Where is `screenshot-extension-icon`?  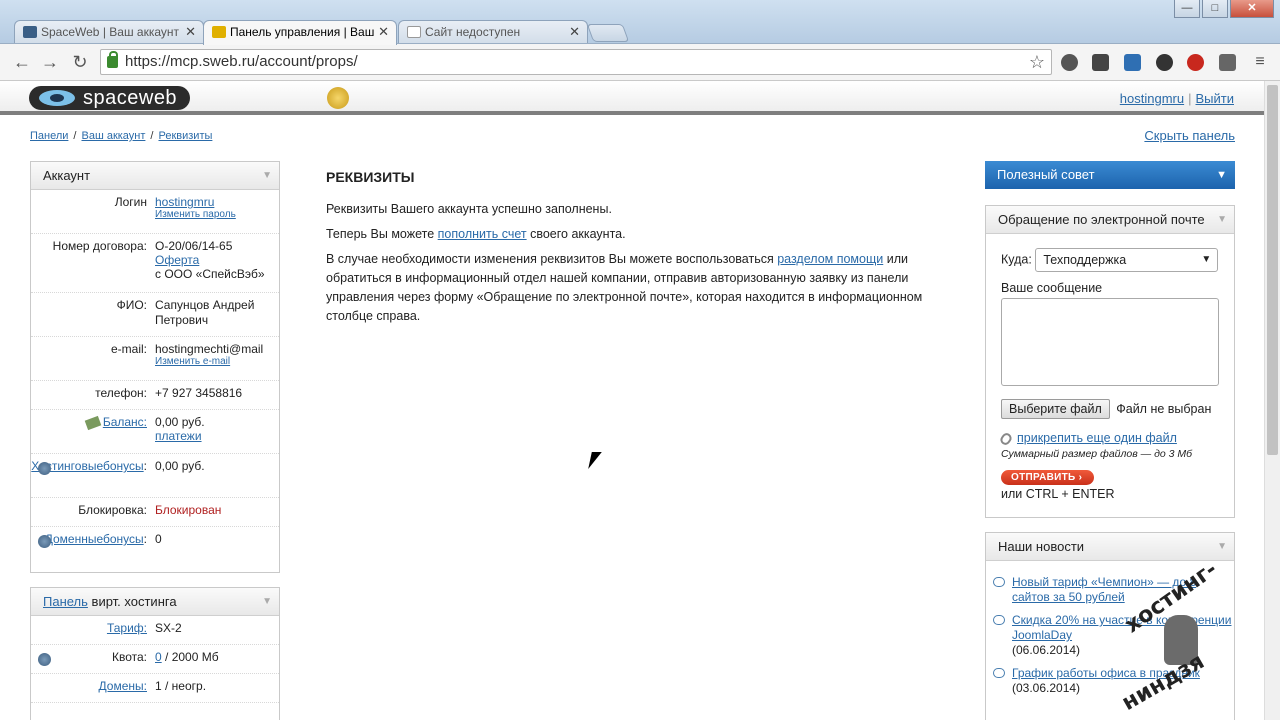
screenshot-extension-icon is located at coordinates (1132, 62).